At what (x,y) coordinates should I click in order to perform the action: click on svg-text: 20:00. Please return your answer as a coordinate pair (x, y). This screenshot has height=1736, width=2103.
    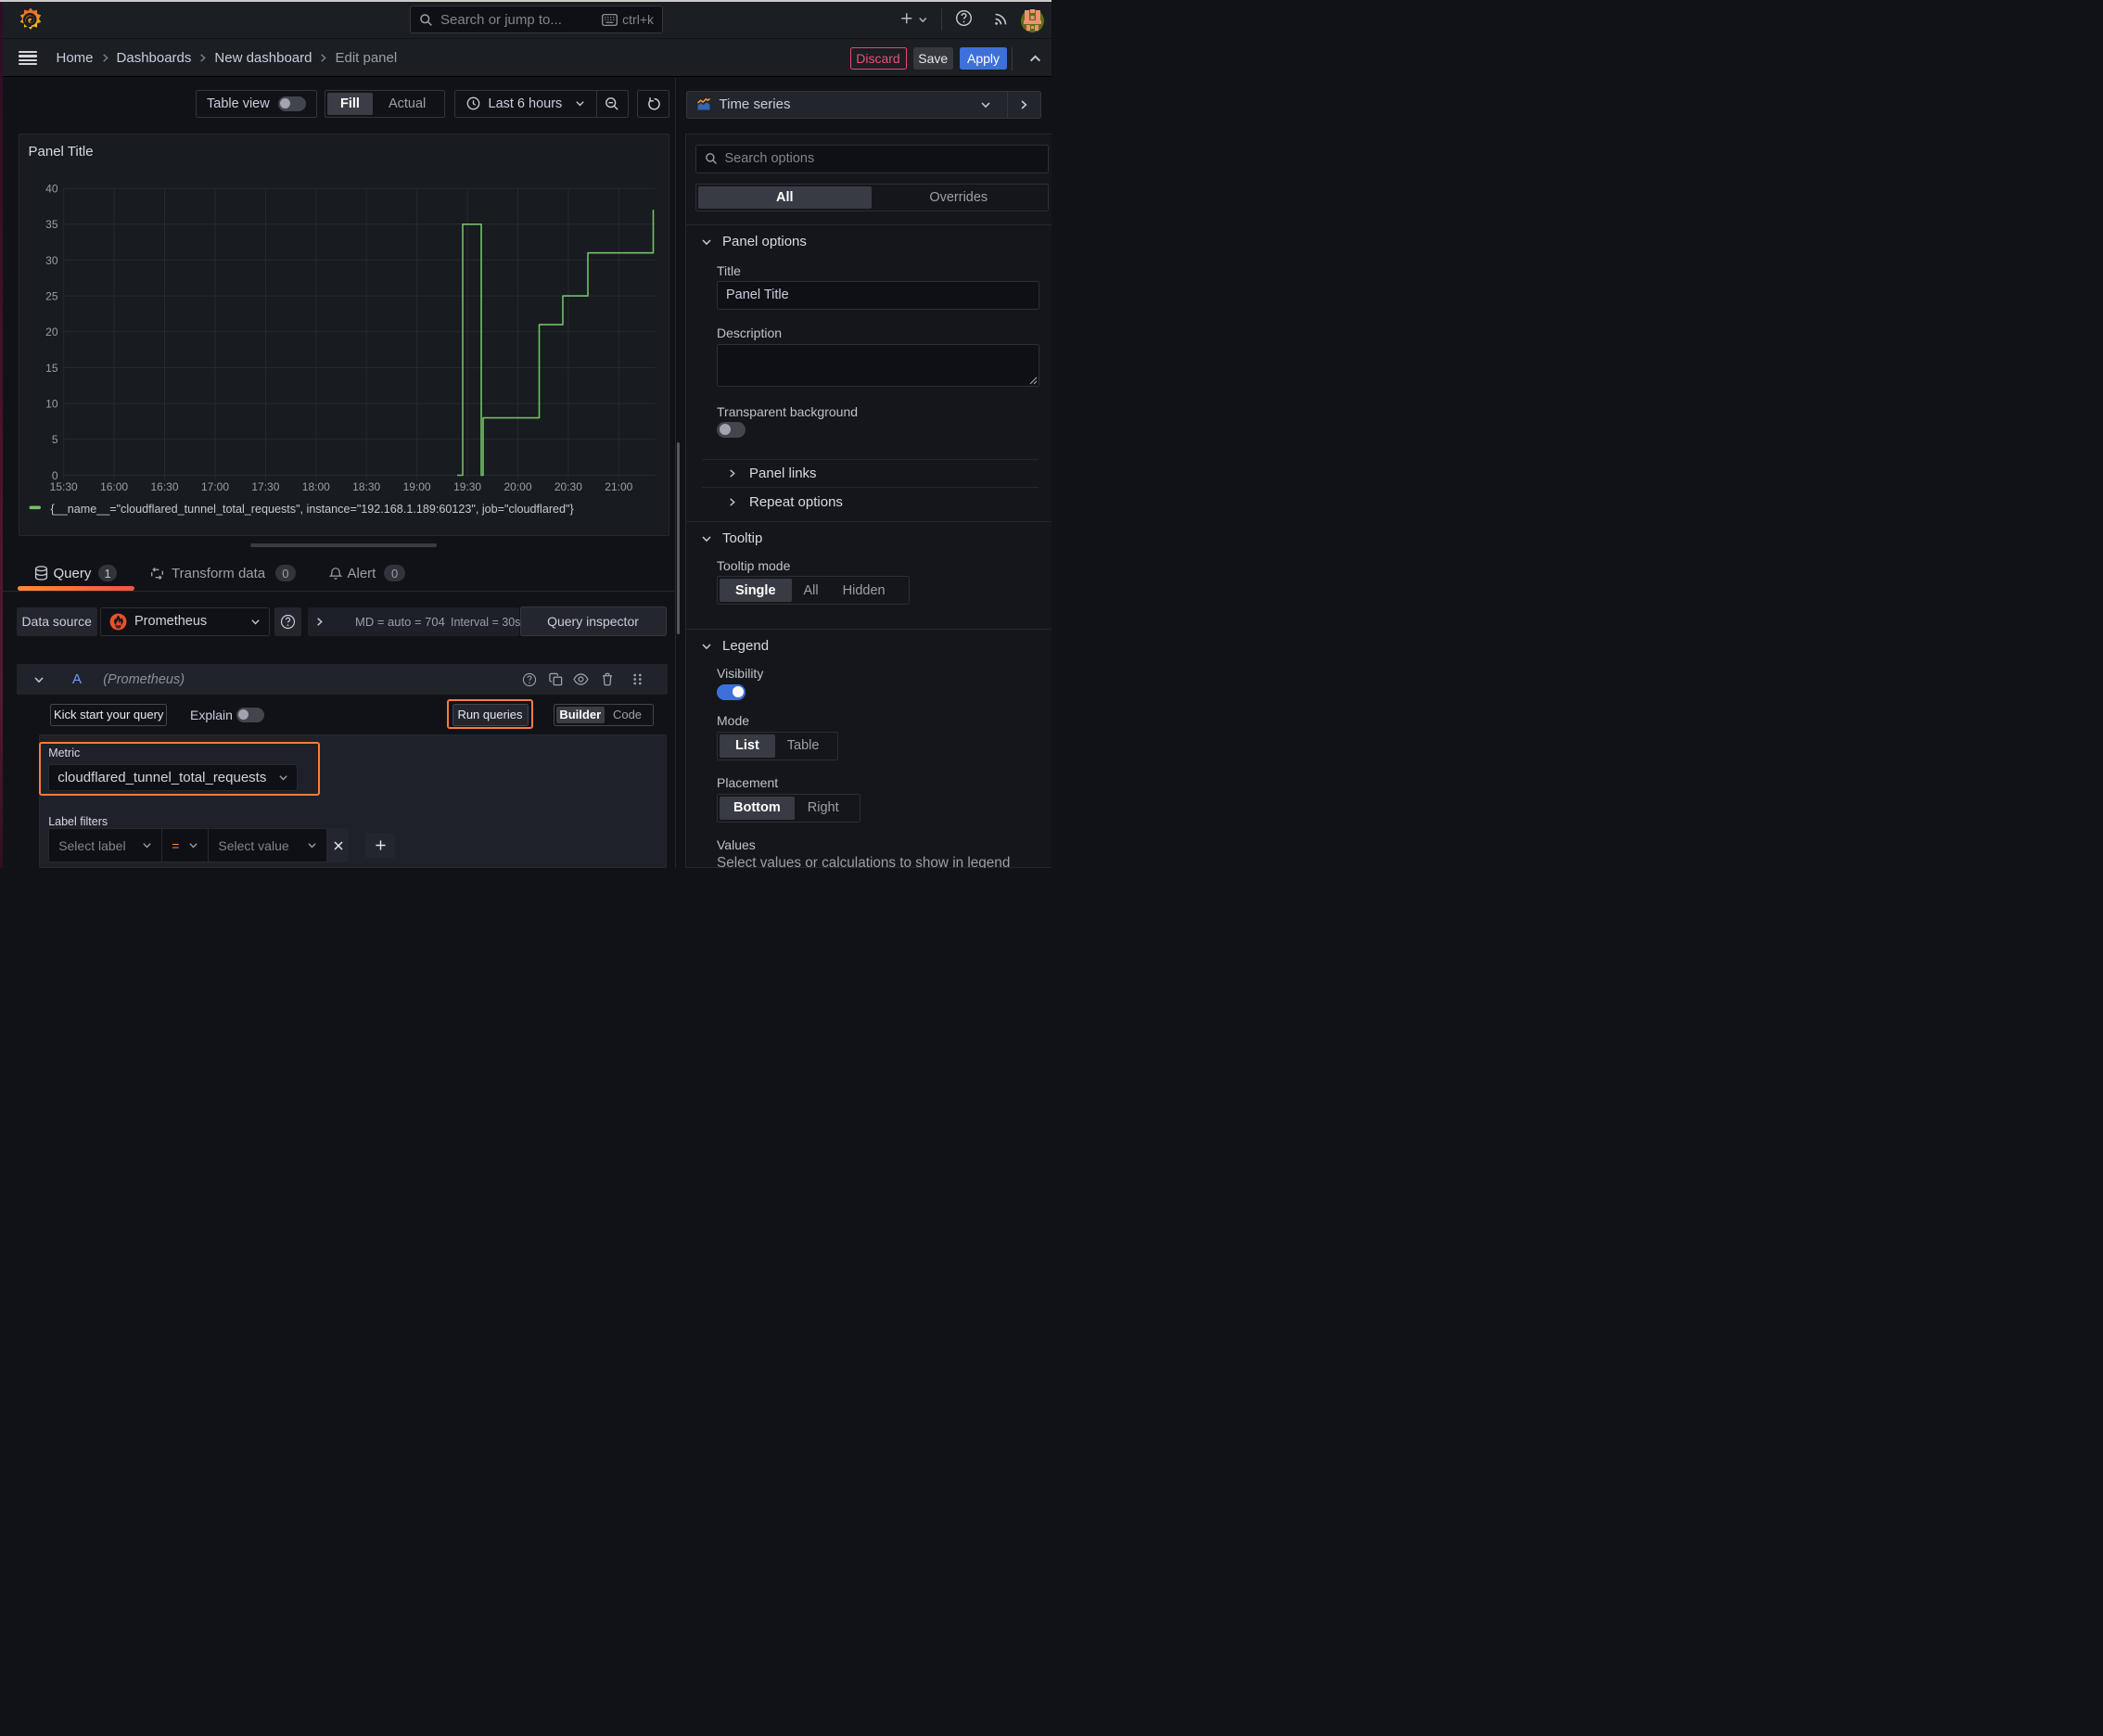
    Looking at the image, I should click on (517, 487).